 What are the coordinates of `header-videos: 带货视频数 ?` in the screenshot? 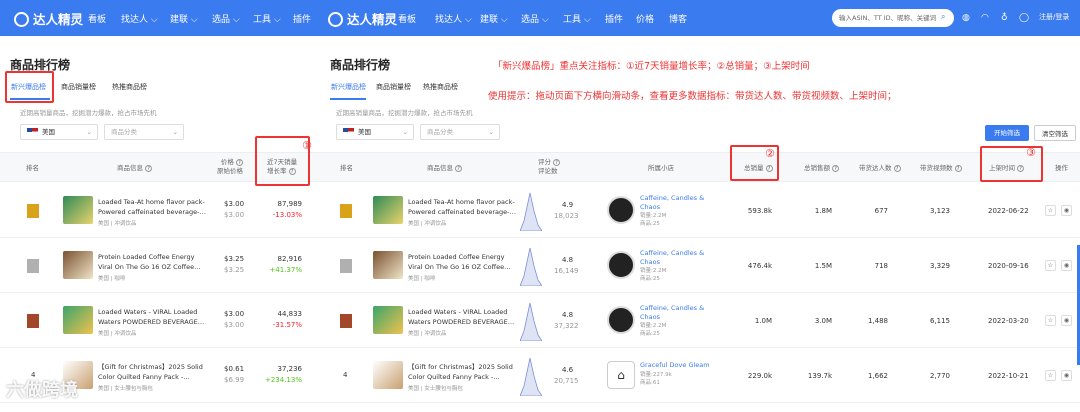 It's located at (941, 168).